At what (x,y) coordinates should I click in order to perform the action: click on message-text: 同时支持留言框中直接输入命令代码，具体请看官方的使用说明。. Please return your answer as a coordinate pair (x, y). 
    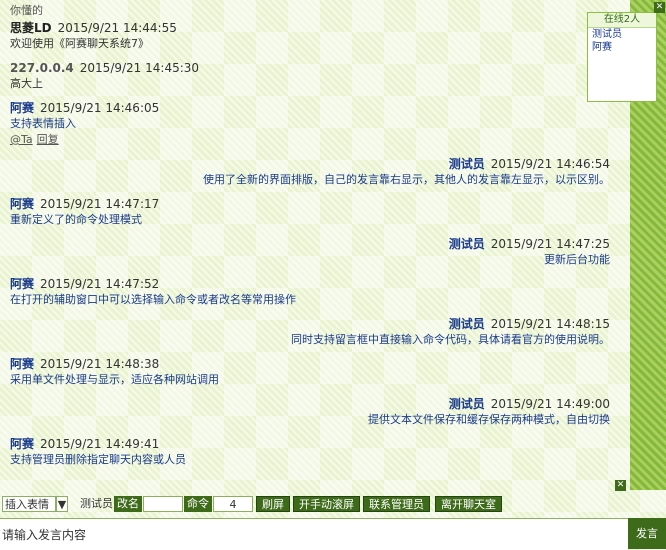
    Looking at the image, I should click on (450, 339).